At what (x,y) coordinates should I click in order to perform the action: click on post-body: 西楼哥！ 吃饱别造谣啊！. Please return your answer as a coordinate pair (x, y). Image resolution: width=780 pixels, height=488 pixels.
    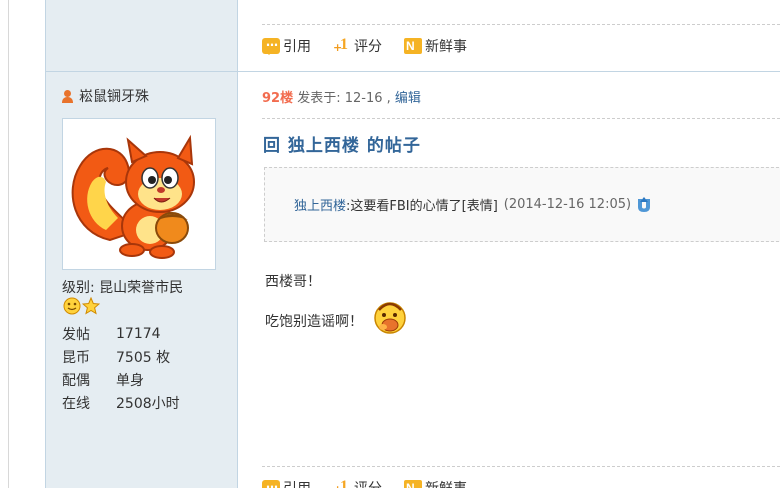
    Looking at the image, I should click on (337, 304).